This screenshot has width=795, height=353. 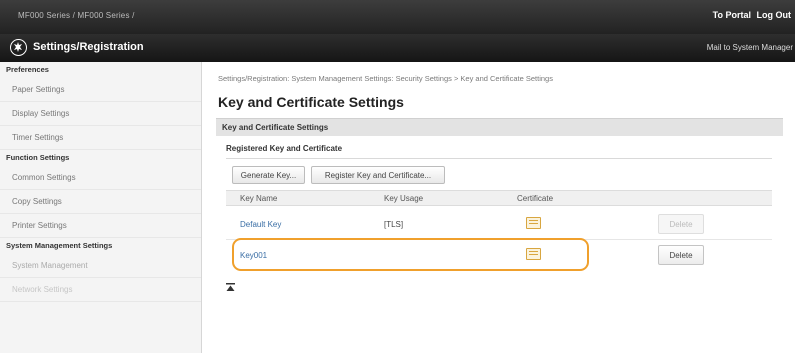 I want to click on subsection-title: Registered Key and Certificate, so click(x=499, y=151).